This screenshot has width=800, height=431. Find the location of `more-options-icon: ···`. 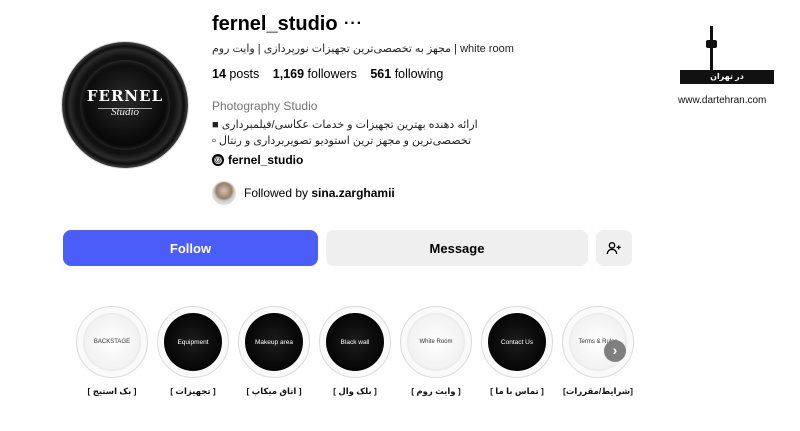

more-options-icon: ··· is located at coordinates (353, 24).